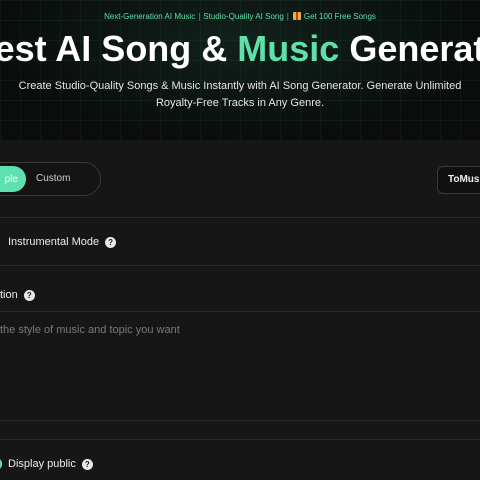 Image resolution: width=480 pixels, height=480 pixels. What do you see at coordinates (54, 242) in the screenshot?
I see `instrumental-mode-label: Instrumental Mode` at bounding box center [54, 242].